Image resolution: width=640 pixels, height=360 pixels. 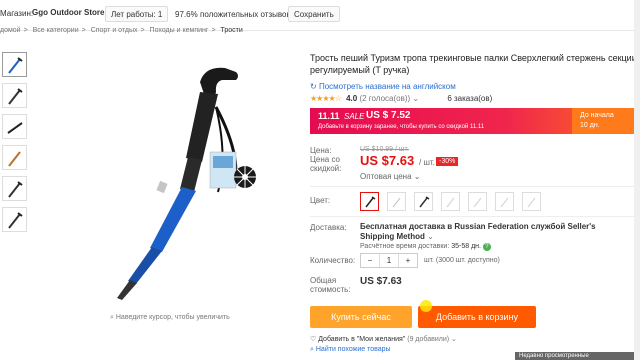 What do you see at coordinates (387, 160) in the screenshot?
I see `discount-price: US $7.63` at bounding box center [387, 160].